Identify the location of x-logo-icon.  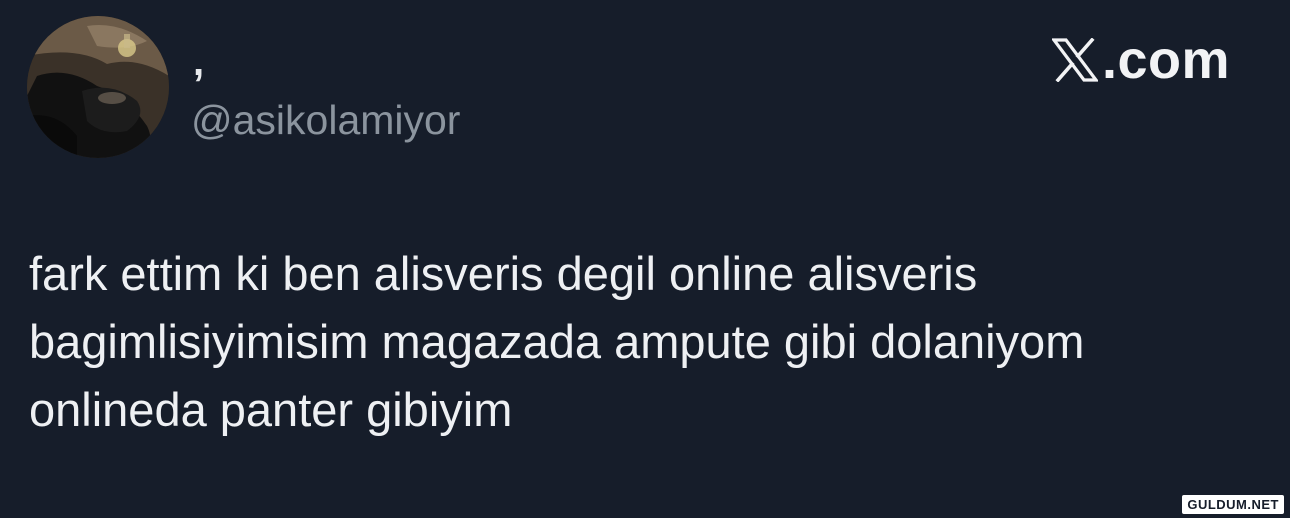
(1074, 60).